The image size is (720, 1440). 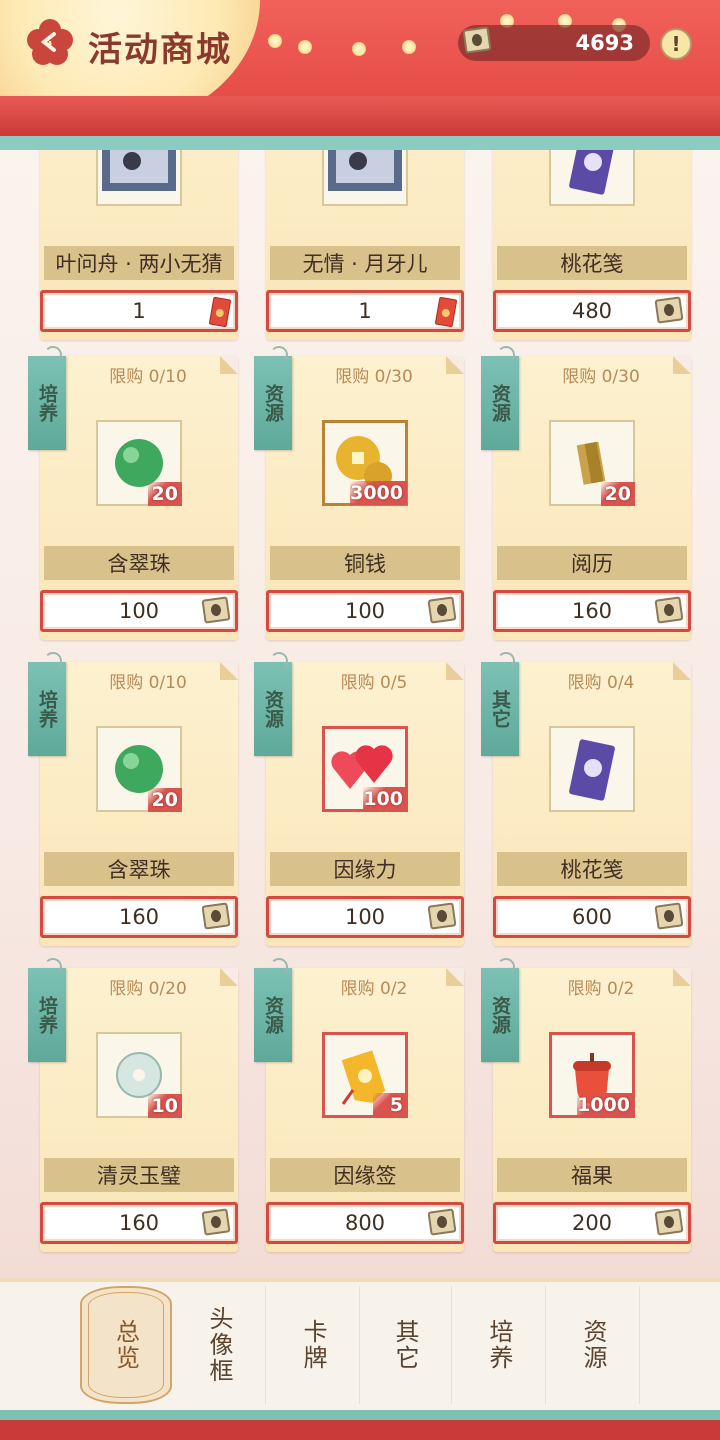 What do you see at coordinates (365, 463) in the screenshot?
I see `copper-coin-icon: 3000` at bounding box center [365, 463].